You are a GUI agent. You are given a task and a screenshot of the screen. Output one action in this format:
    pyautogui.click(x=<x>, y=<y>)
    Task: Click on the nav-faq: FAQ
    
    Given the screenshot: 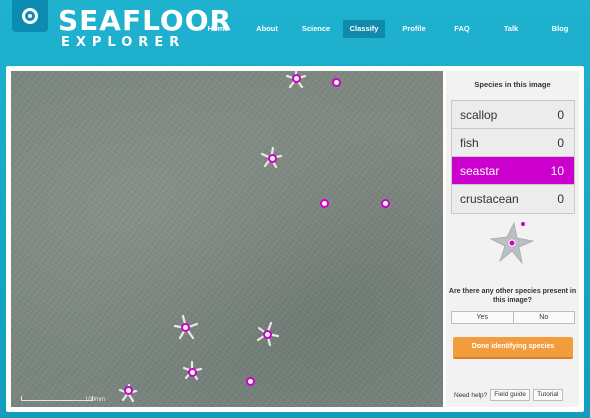 What is the action you would take?
    pyautogui.click(x=462, y=29)
    